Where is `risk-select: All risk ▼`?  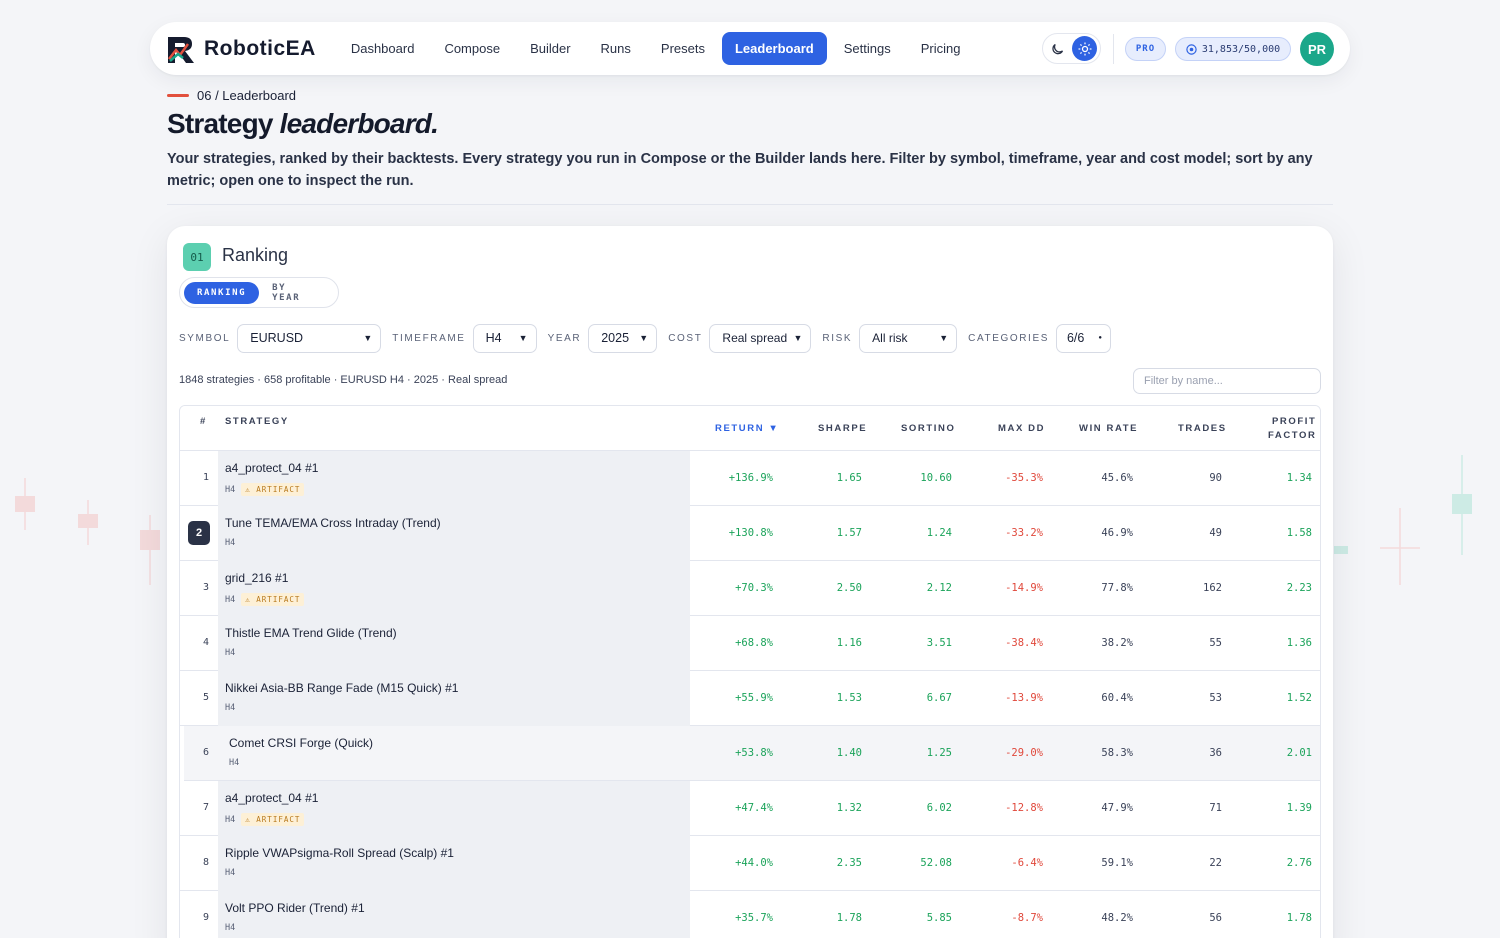 risk-select: All risk ▼ is located at coordinates (908, 338).